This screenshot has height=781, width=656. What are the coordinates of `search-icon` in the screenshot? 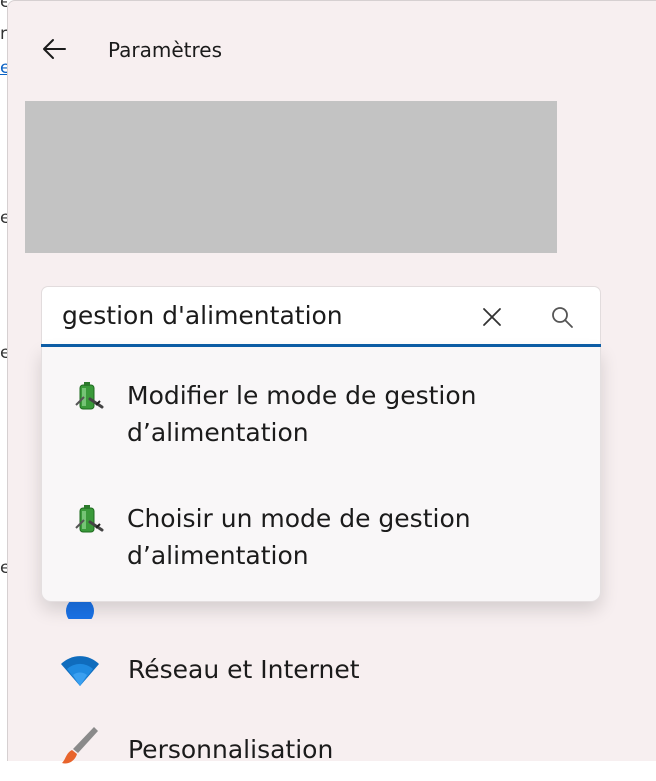 It's located at (562, 317).